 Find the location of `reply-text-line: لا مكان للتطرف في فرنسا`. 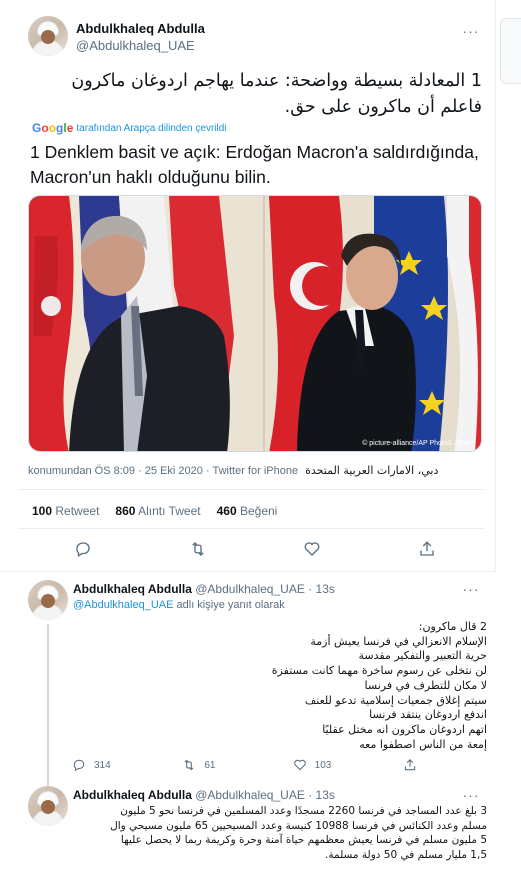

reply-text-line: لا مكان للتطرف في فرنسا is located at coordinates (425, 685).